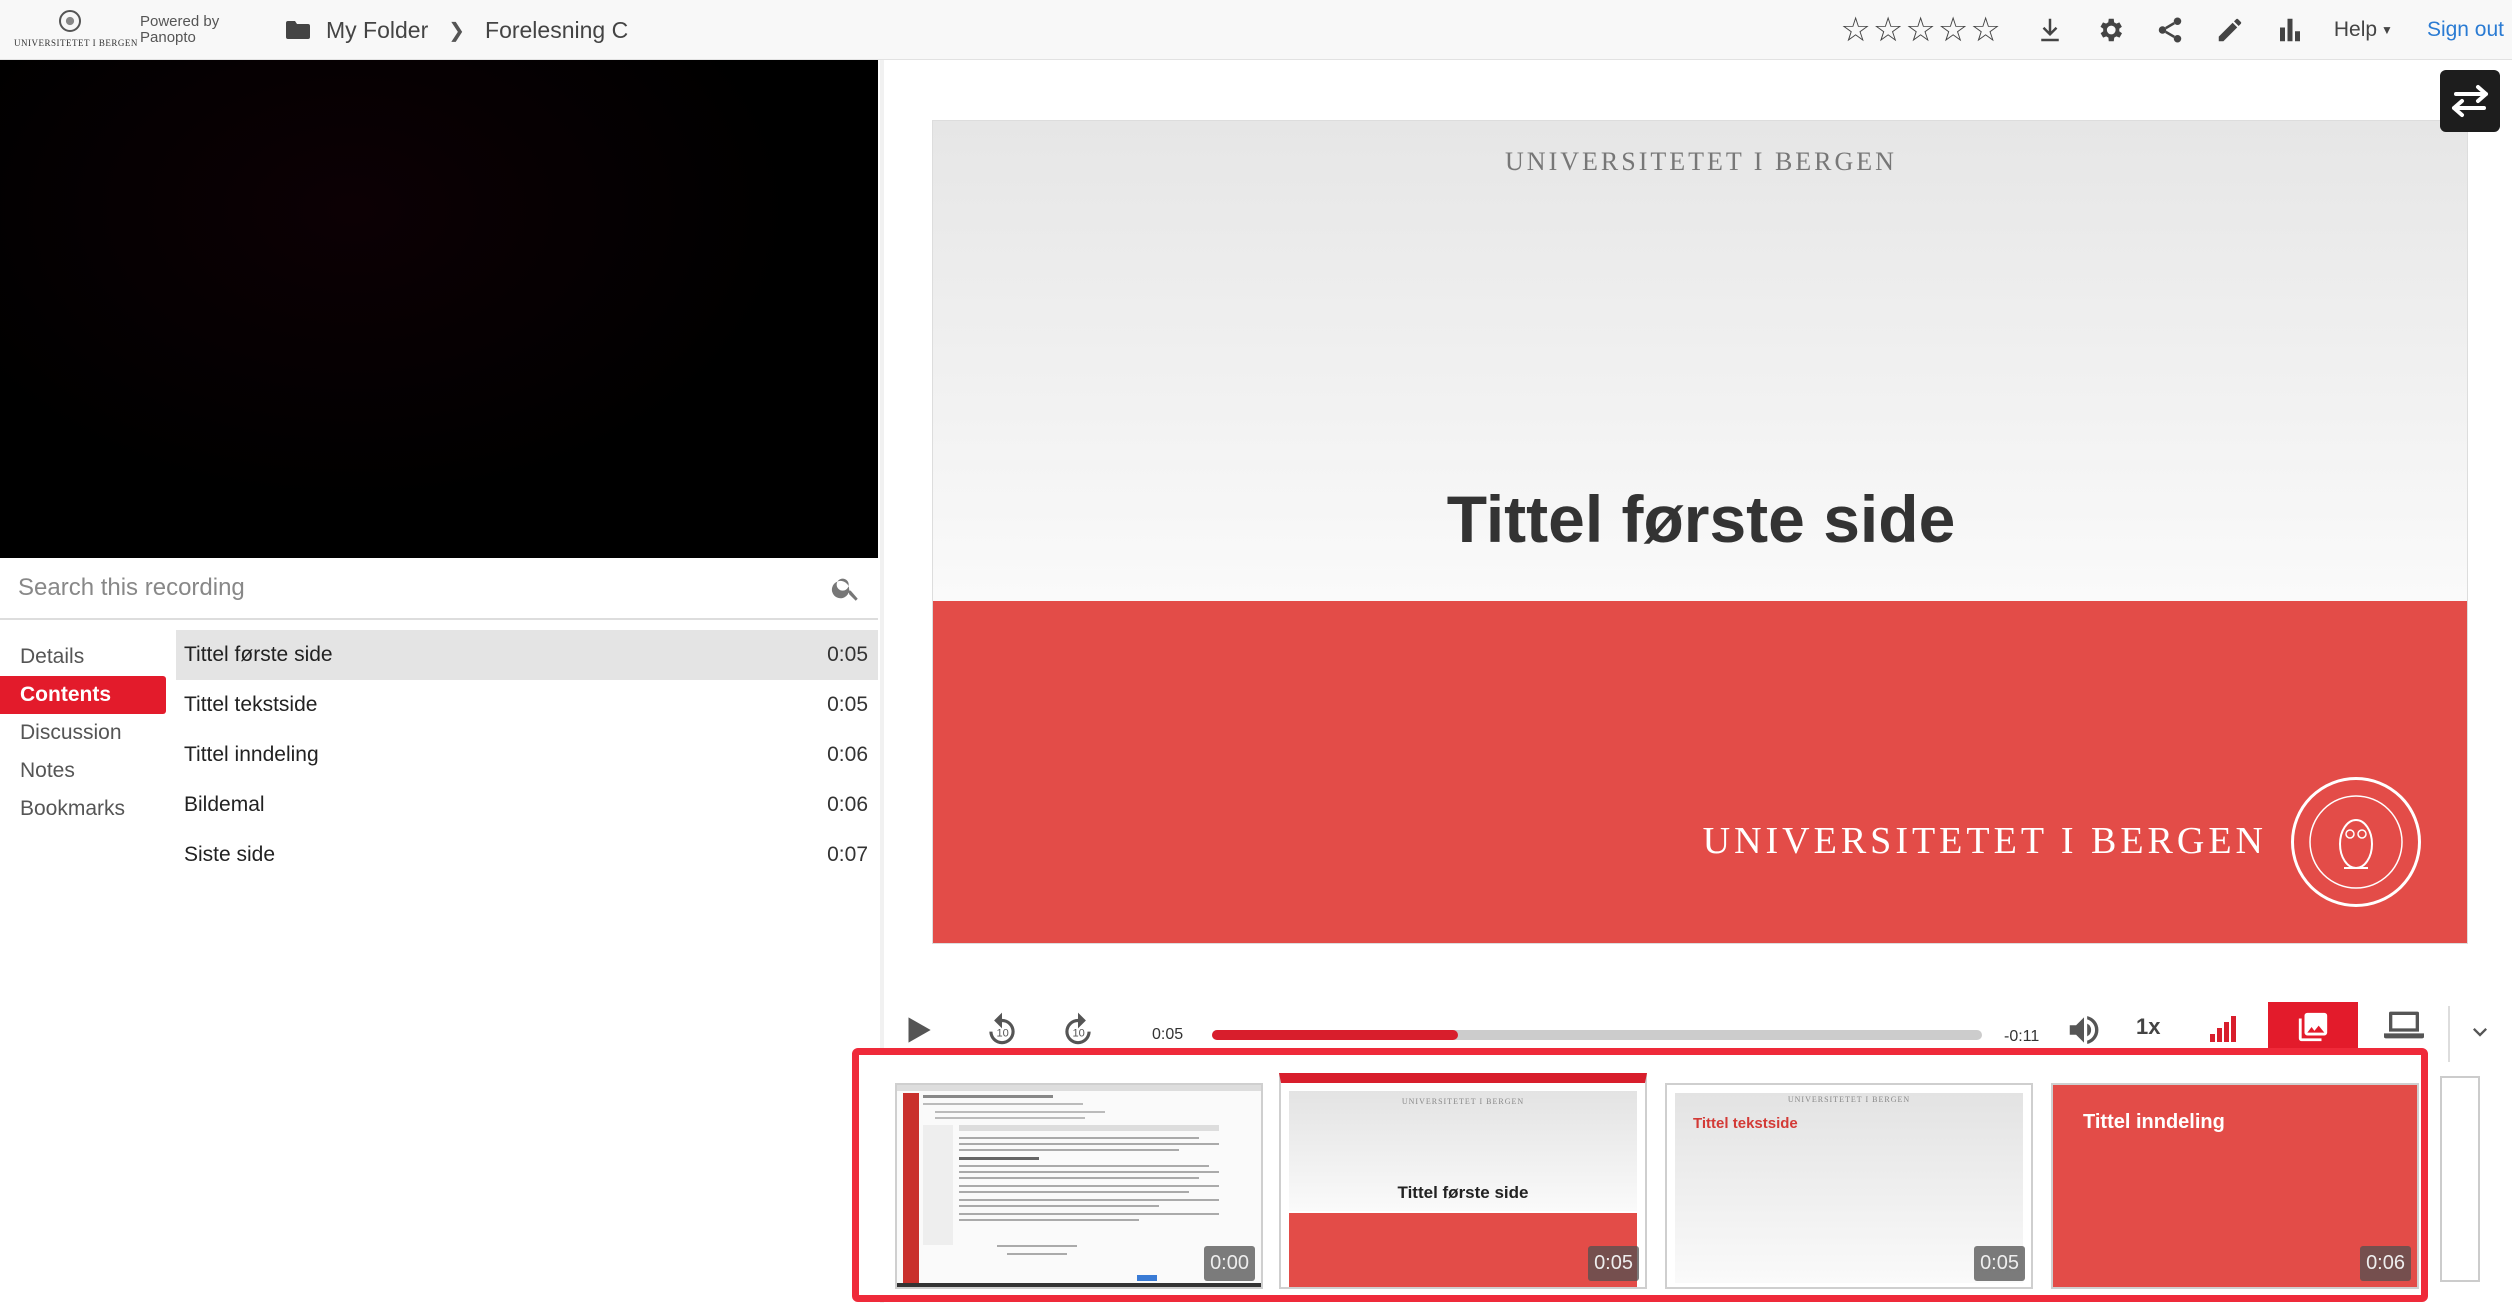 The image size is (2512, 1303). What do you see at coordinates (2235, 1186) in the screenshot?
I see `thumbnail-section-slide: Tittel inndeling 0:06` at bounding box center [2235, 1186].